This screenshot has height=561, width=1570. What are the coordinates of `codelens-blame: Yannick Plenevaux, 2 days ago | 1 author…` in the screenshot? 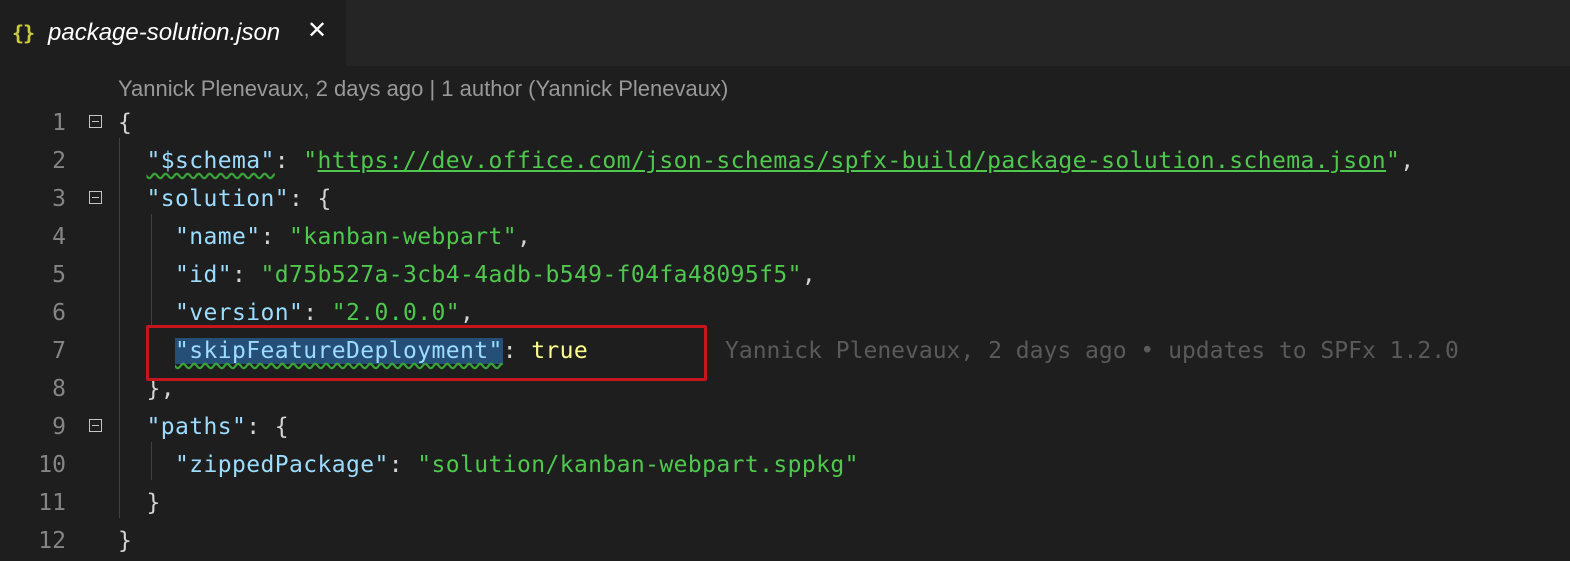 It's located at (423, 89).